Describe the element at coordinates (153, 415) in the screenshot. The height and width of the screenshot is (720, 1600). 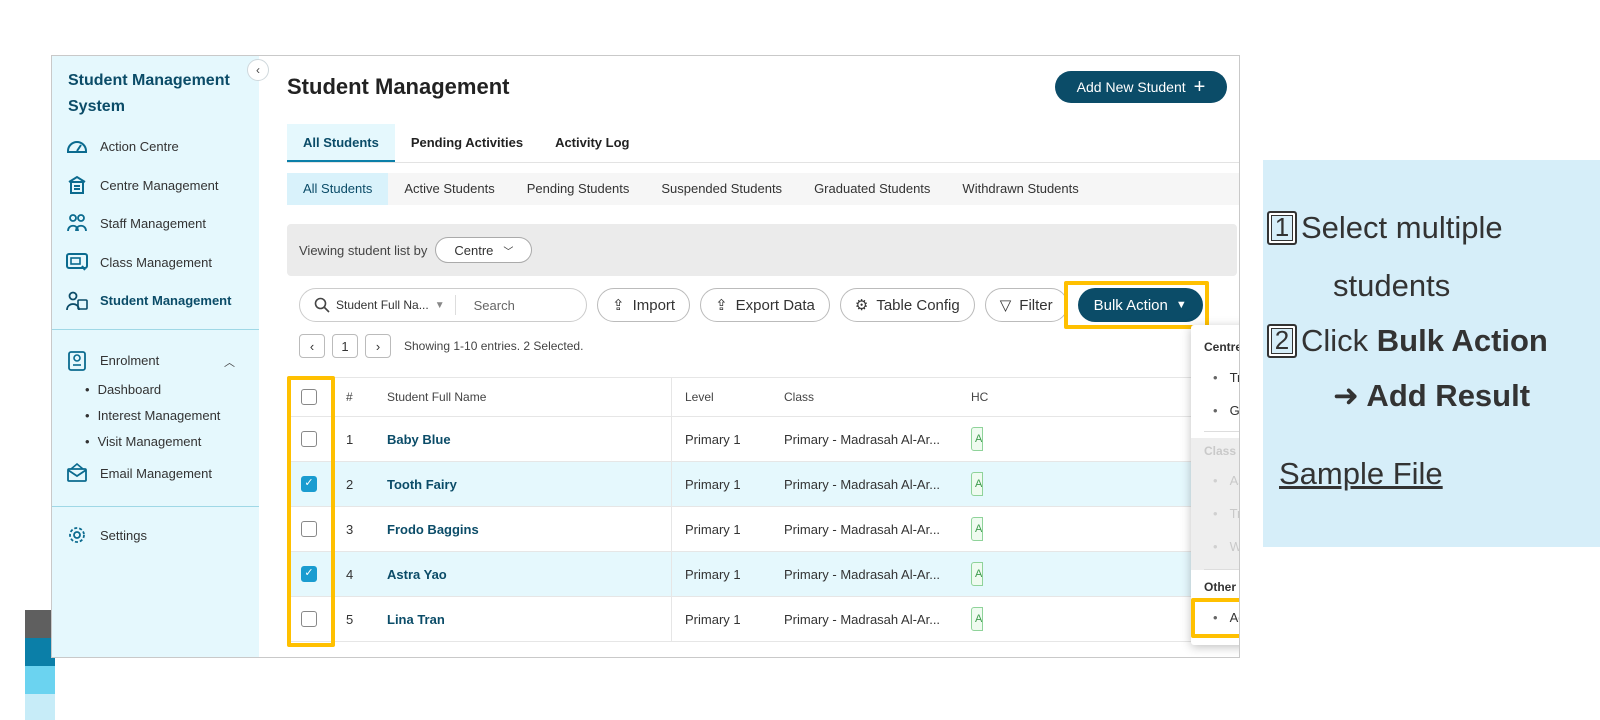
I see `sidebar-subitem-interest-management: Interest Management` at that location.